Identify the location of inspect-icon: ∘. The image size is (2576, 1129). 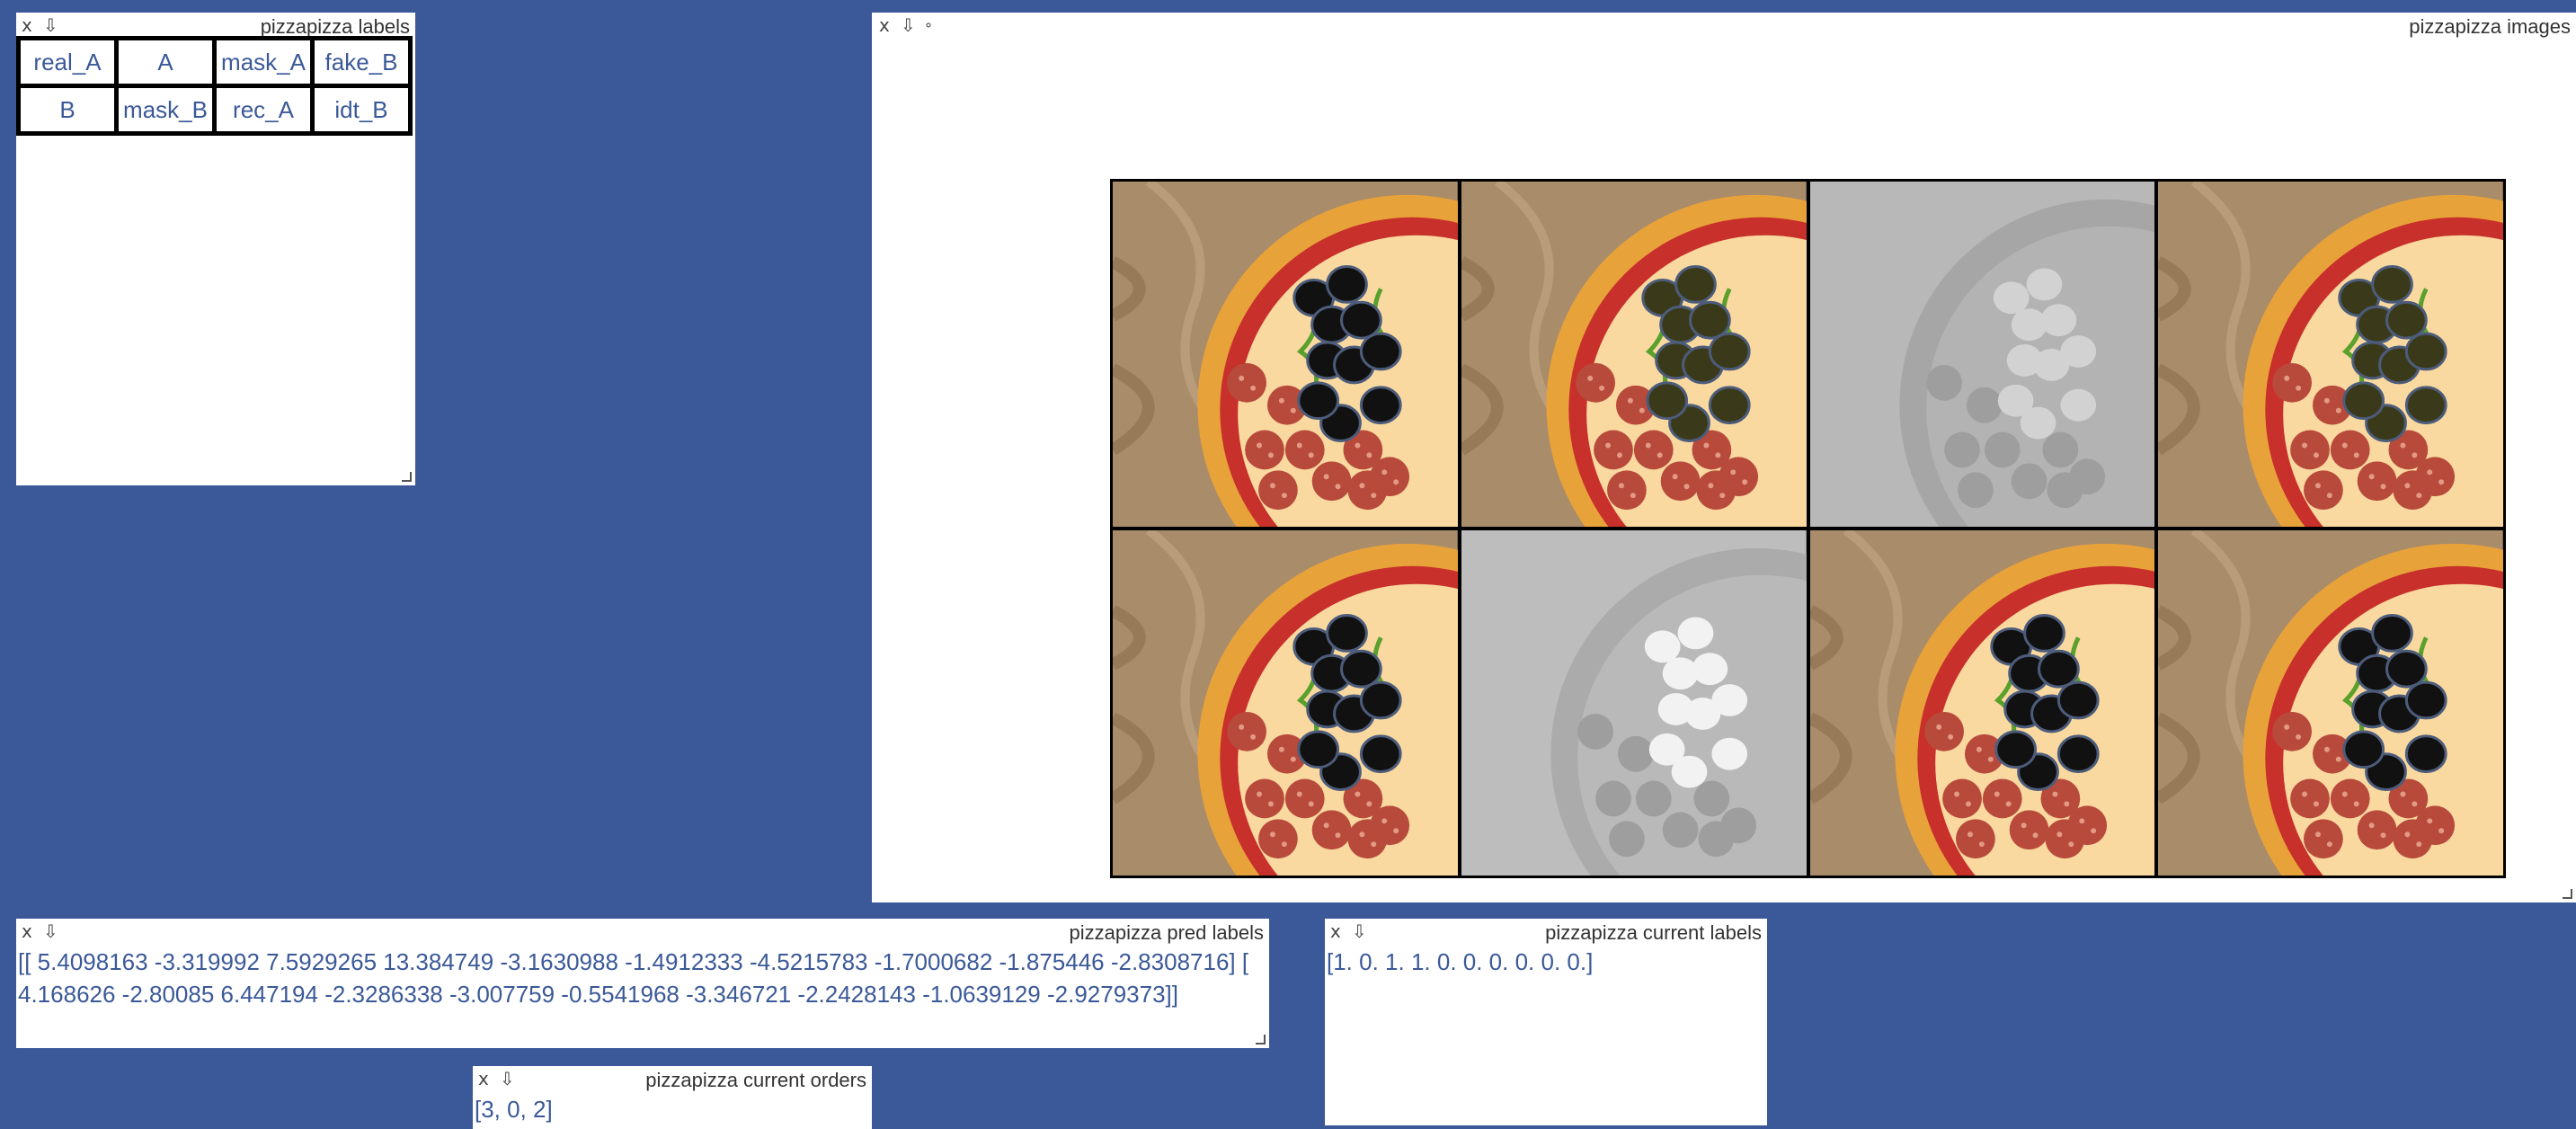
(928, 25).